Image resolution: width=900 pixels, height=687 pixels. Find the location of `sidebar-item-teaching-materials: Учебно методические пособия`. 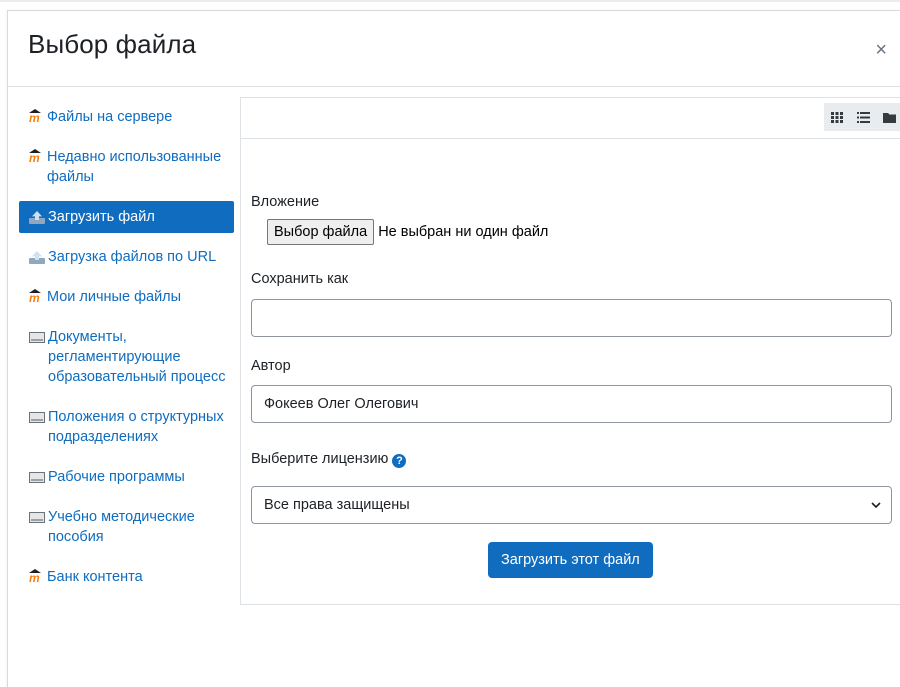

sidebar-item-teaching-materials: Учебно методические пособия is located at coordinates (126, 527).